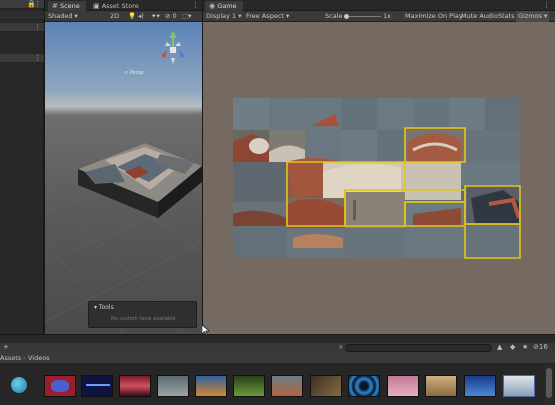 Image resolution: width=555 pixels, height=405 pixels. What do you see at coordinates (346, 16) in the screenshot?
I see `scale-slider-thumb` at bounding box center [346, 16].